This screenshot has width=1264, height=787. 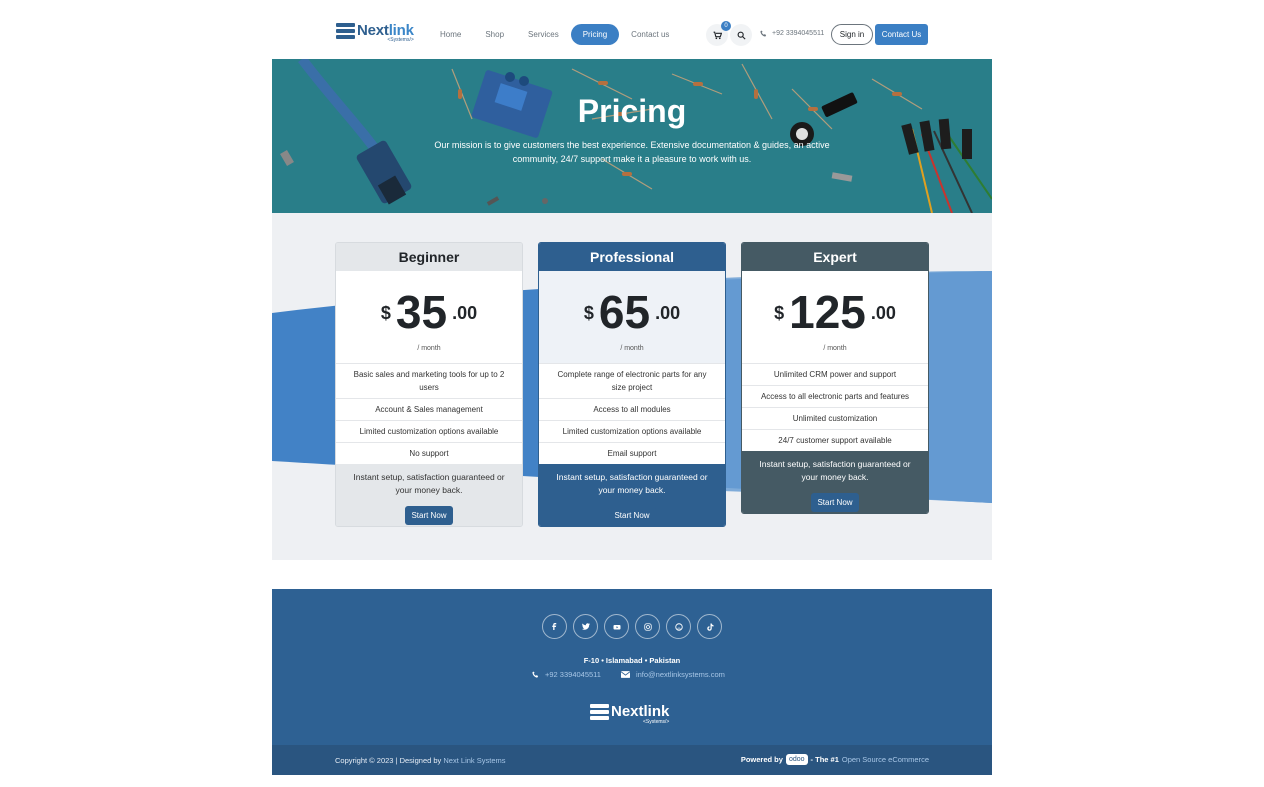 What do you see at coordinates (798, 33) in the screenshot?
I see `header-phone-number: +92 3394045511` at bounding box center [798, 33].